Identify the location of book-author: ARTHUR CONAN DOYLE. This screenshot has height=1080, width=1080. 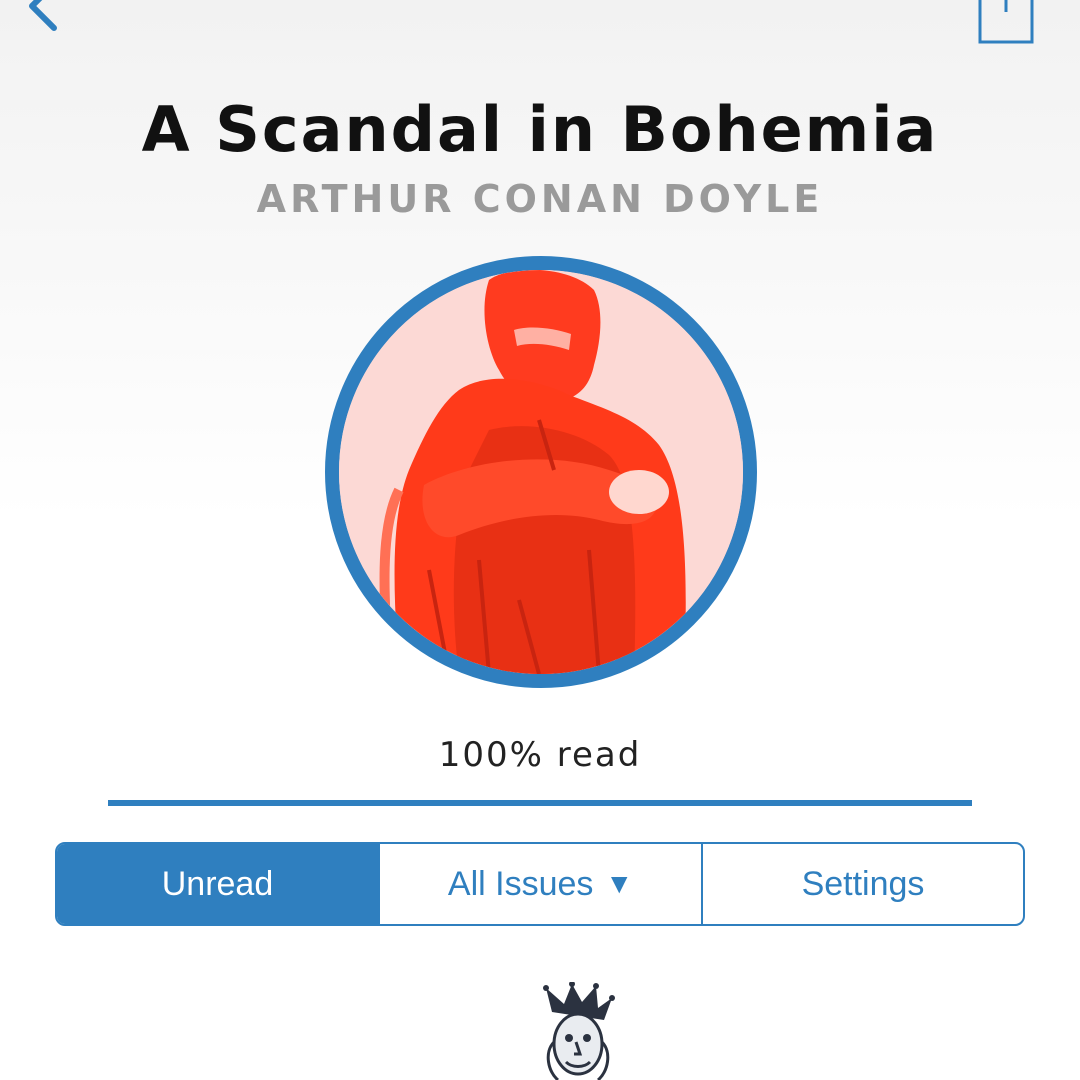
(540, 199).